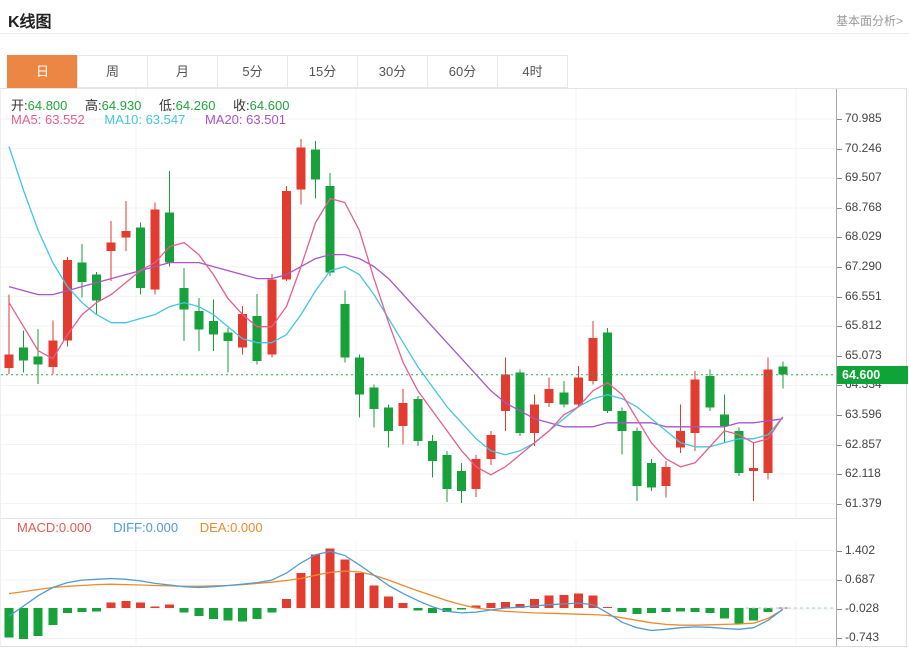 The image size is (909, 648). Describe the element at coordinates (863, 355) in the screenshot. I see `price-tick-label: 65.073` at that location.